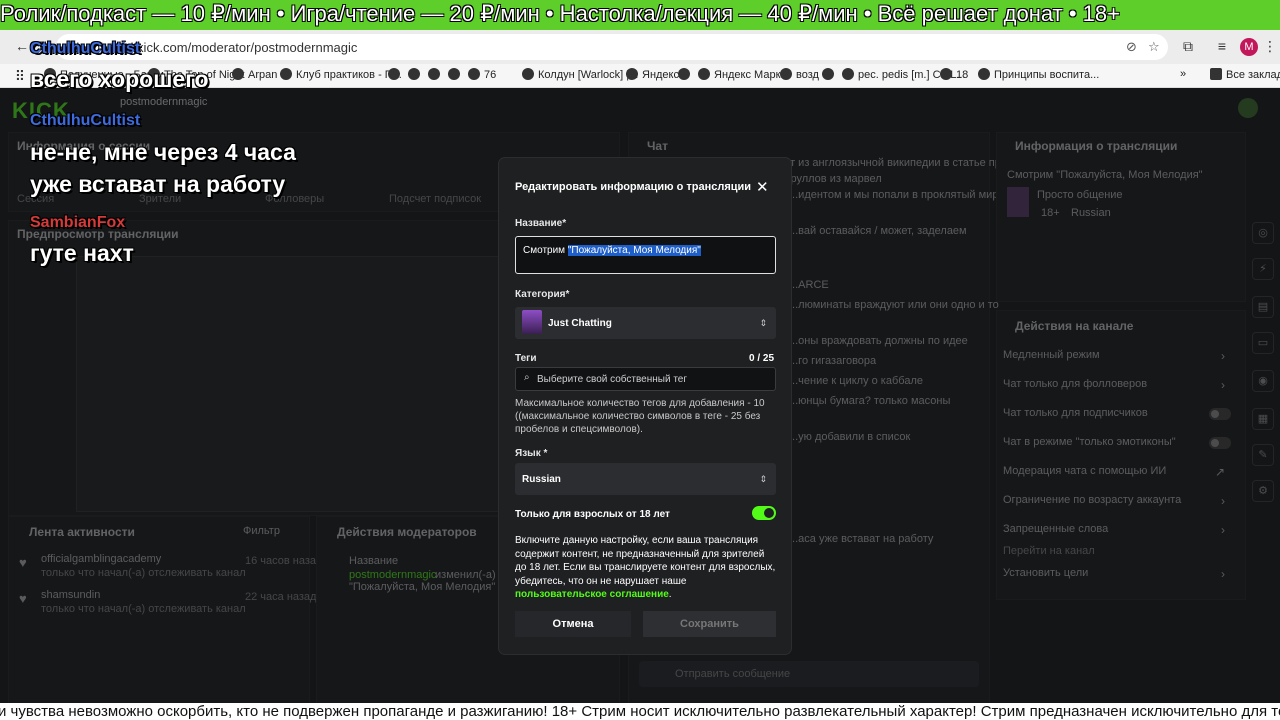 This screenshot has height=720, width=1280. Describe the element at coordinates (143, 609) in the screenshot. I see `activity-action: только что начал(-а) отслеживать канал` at that location.